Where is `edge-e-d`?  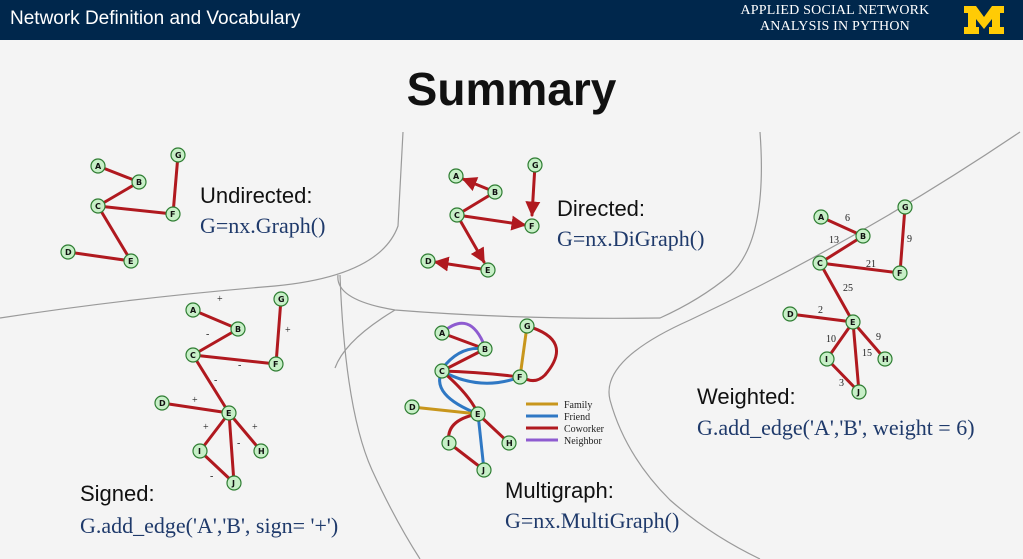
edge-e-d is located at coordinates (461, 264).